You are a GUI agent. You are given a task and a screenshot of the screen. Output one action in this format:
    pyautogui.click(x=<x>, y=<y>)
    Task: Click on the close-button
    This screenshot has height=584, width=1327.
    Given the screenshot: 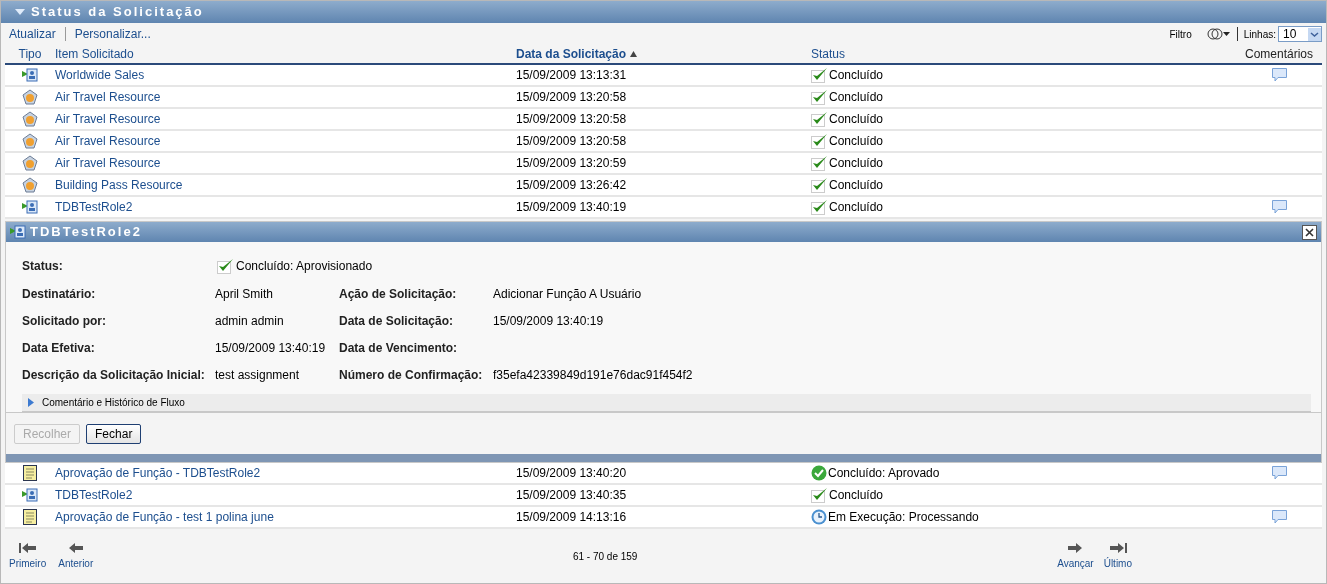 What is the action you would take?
    pyautogui.click(x=1309, y=232)
    